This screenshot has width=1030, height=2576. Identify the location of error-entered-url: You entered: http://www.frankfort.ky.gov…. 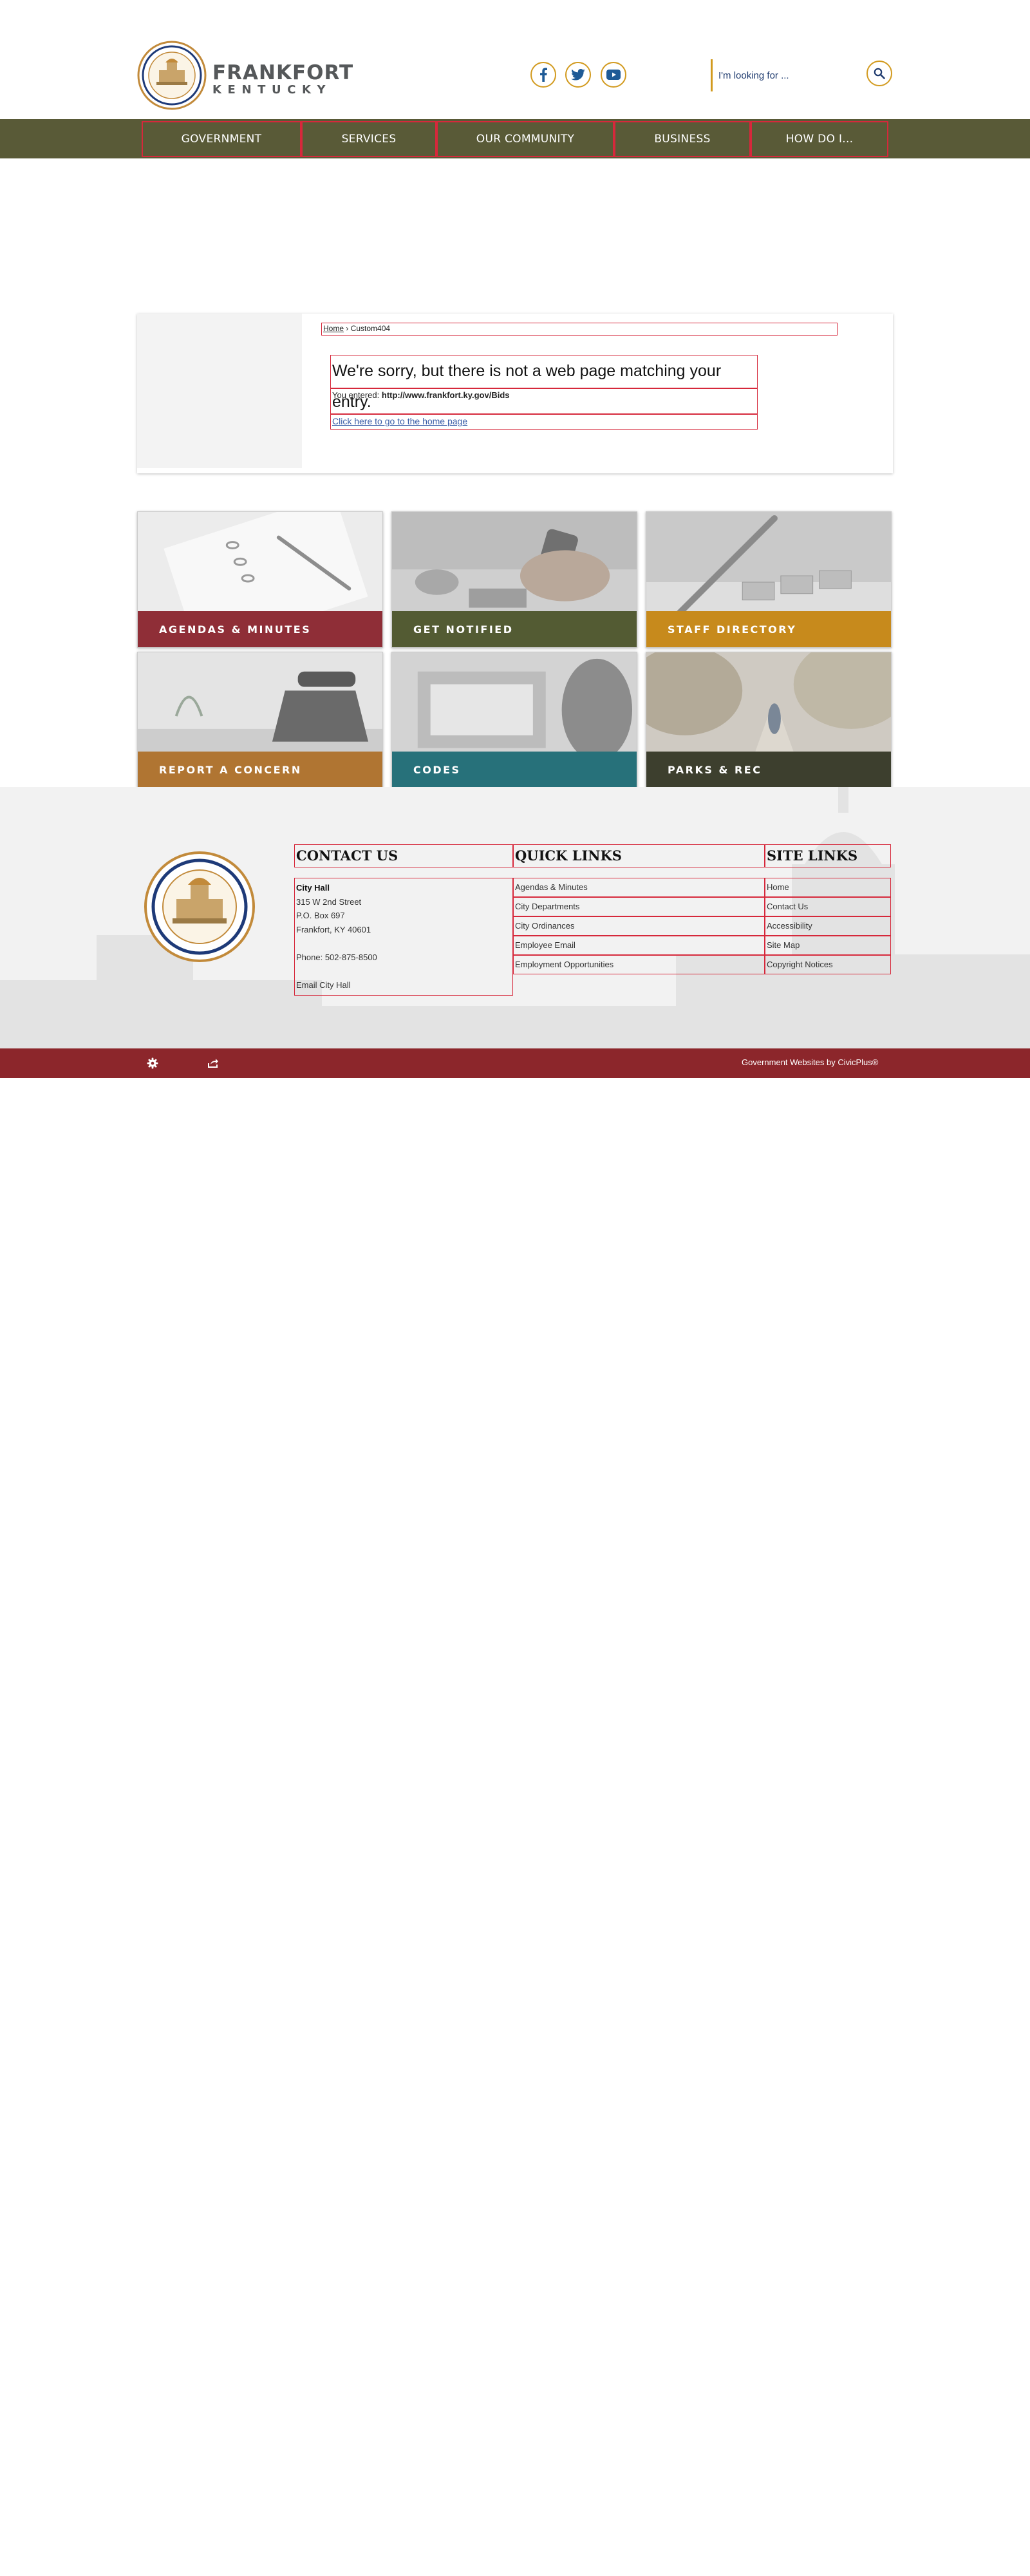
(544, 401).